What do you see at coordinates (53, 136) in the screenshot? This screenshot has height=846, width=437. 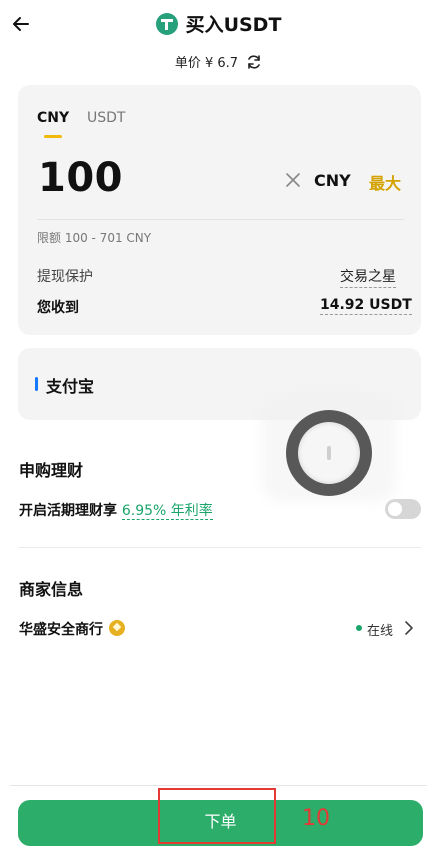 I see `active-tab-indicator` at bounding box center [53, 136].